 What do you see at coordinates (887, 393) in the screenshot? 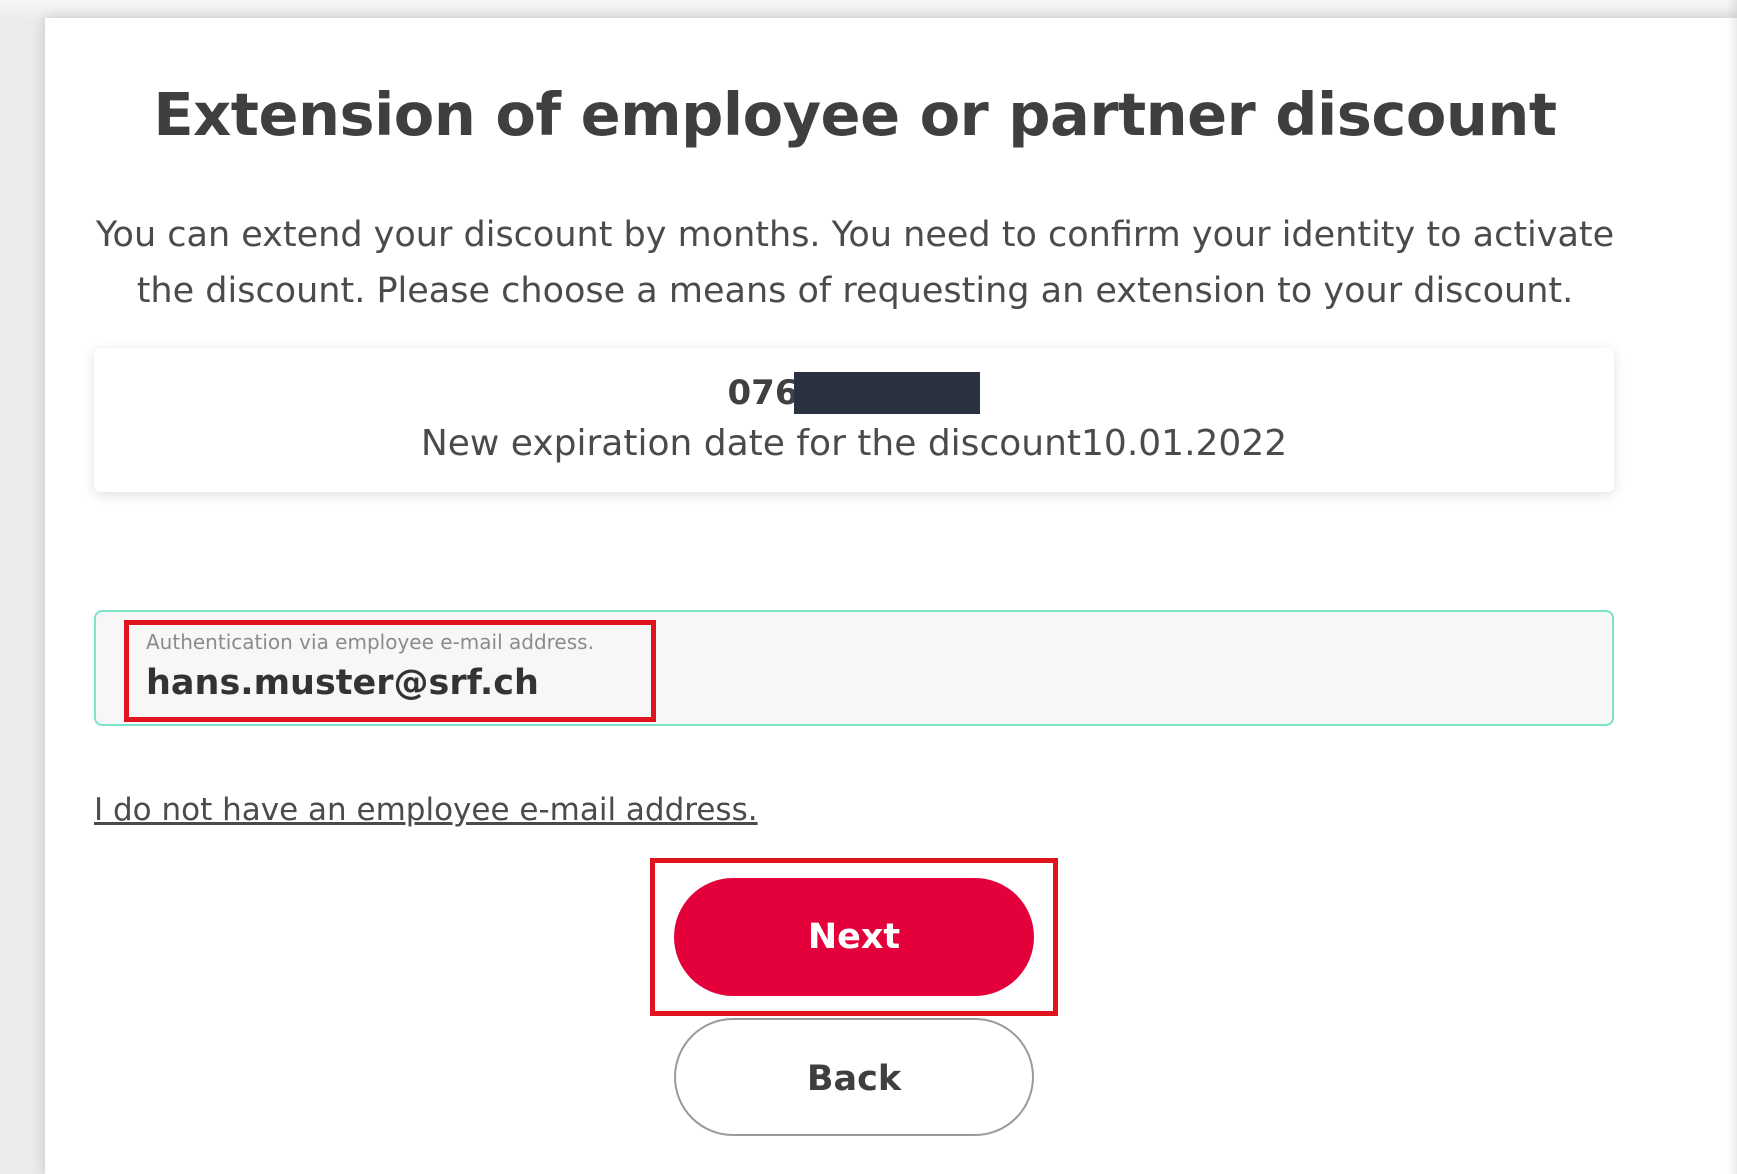
I see `redaction-bar` at bounding box center [887, 393].